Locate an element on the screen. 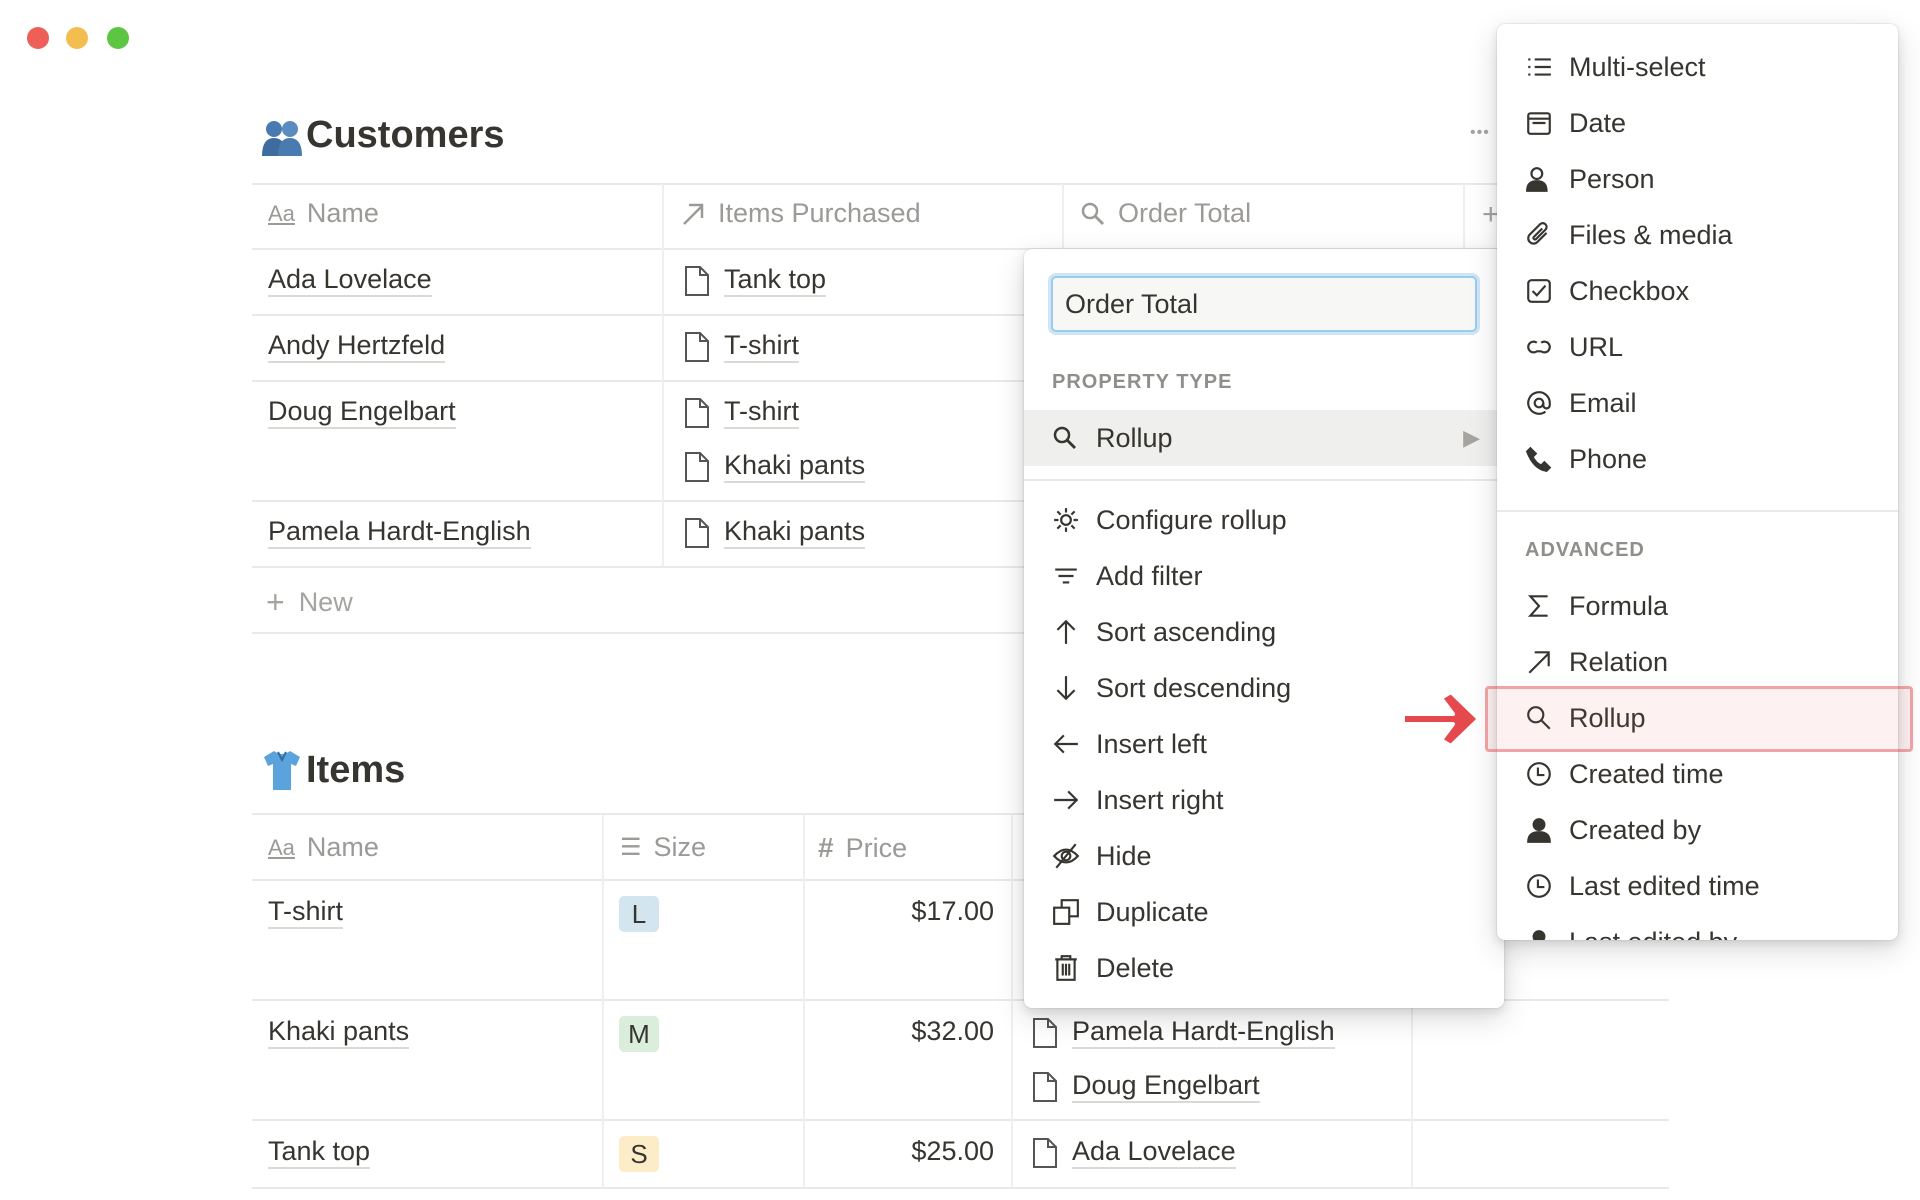 The height and width of the screenshot is (1200, 1920). maximize-window-button is located at coordinates (118, 38).